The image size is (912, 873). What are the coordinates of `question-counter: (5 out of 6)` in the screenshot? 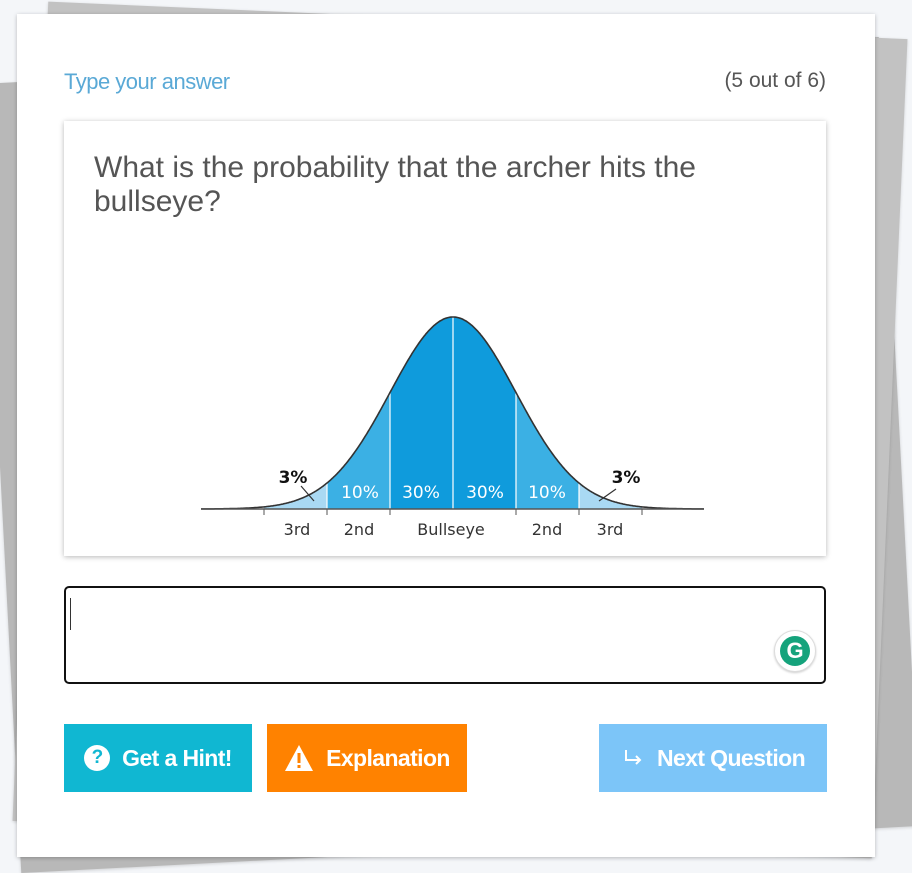 It's located at (775, 80).